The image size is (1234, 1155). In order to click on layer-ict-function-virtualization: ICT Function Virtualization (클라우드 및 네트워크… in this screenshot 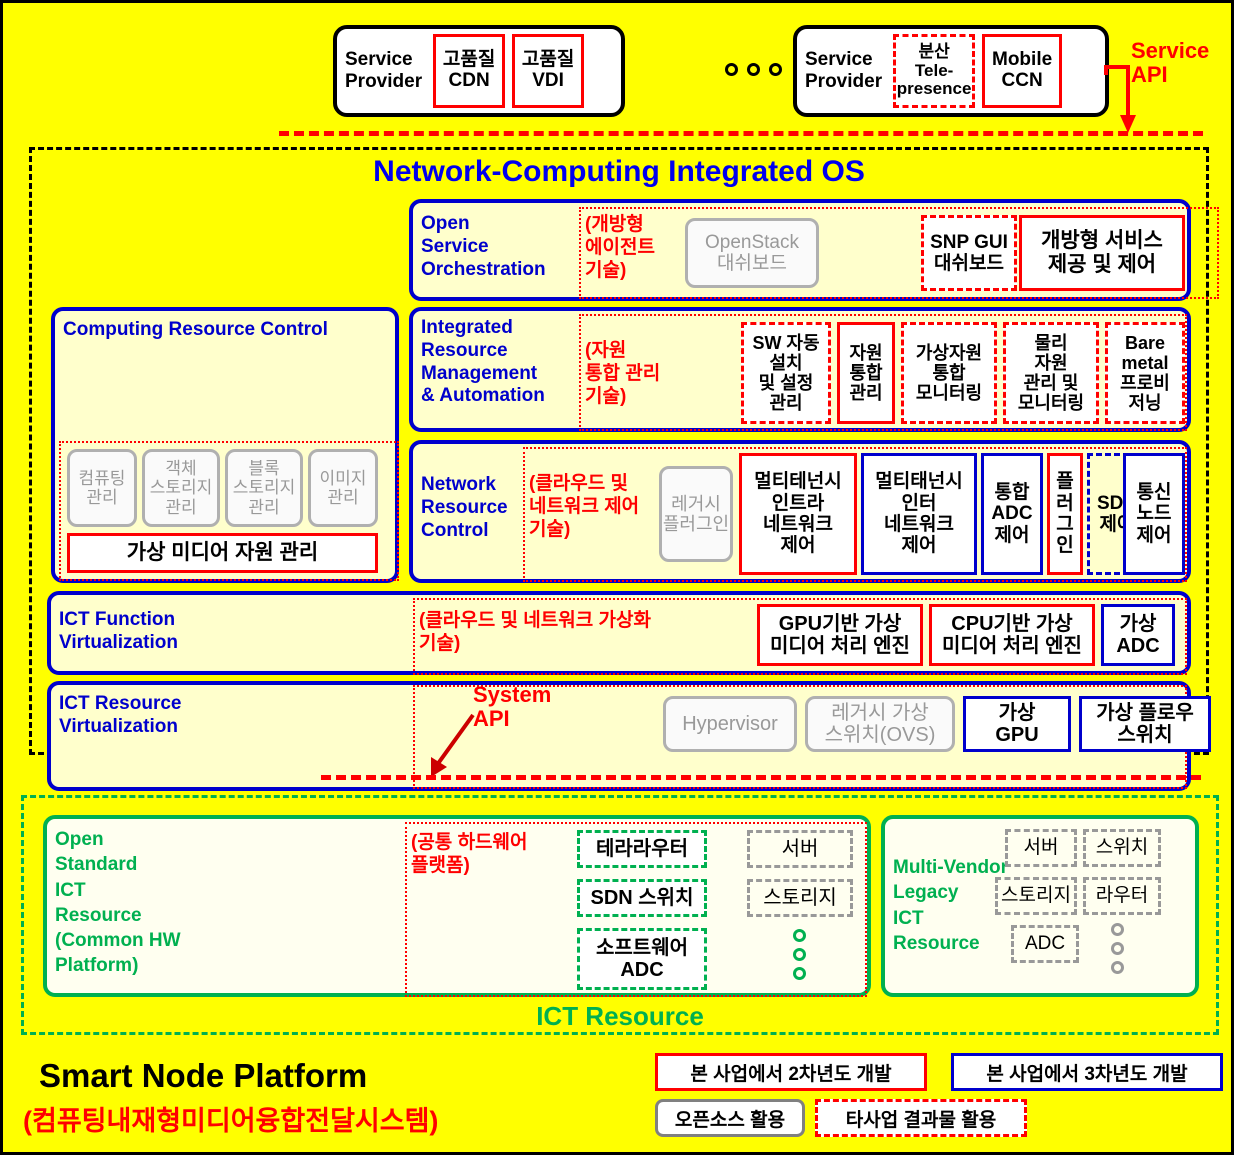, I will do `click(619, 633)`.